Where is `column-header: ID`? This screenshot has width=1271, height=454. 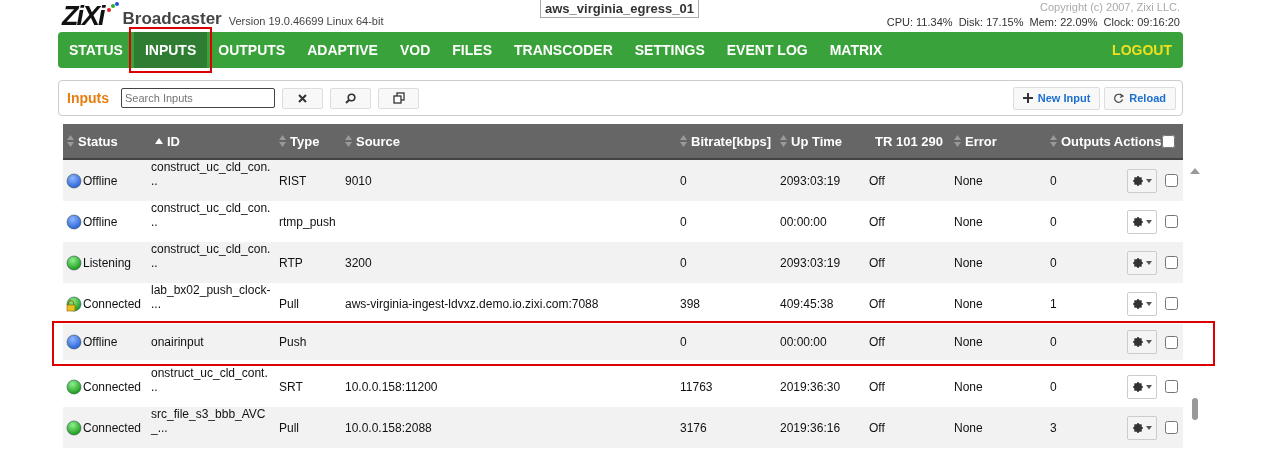 column-header: ID is located at coordinates (173, 141).